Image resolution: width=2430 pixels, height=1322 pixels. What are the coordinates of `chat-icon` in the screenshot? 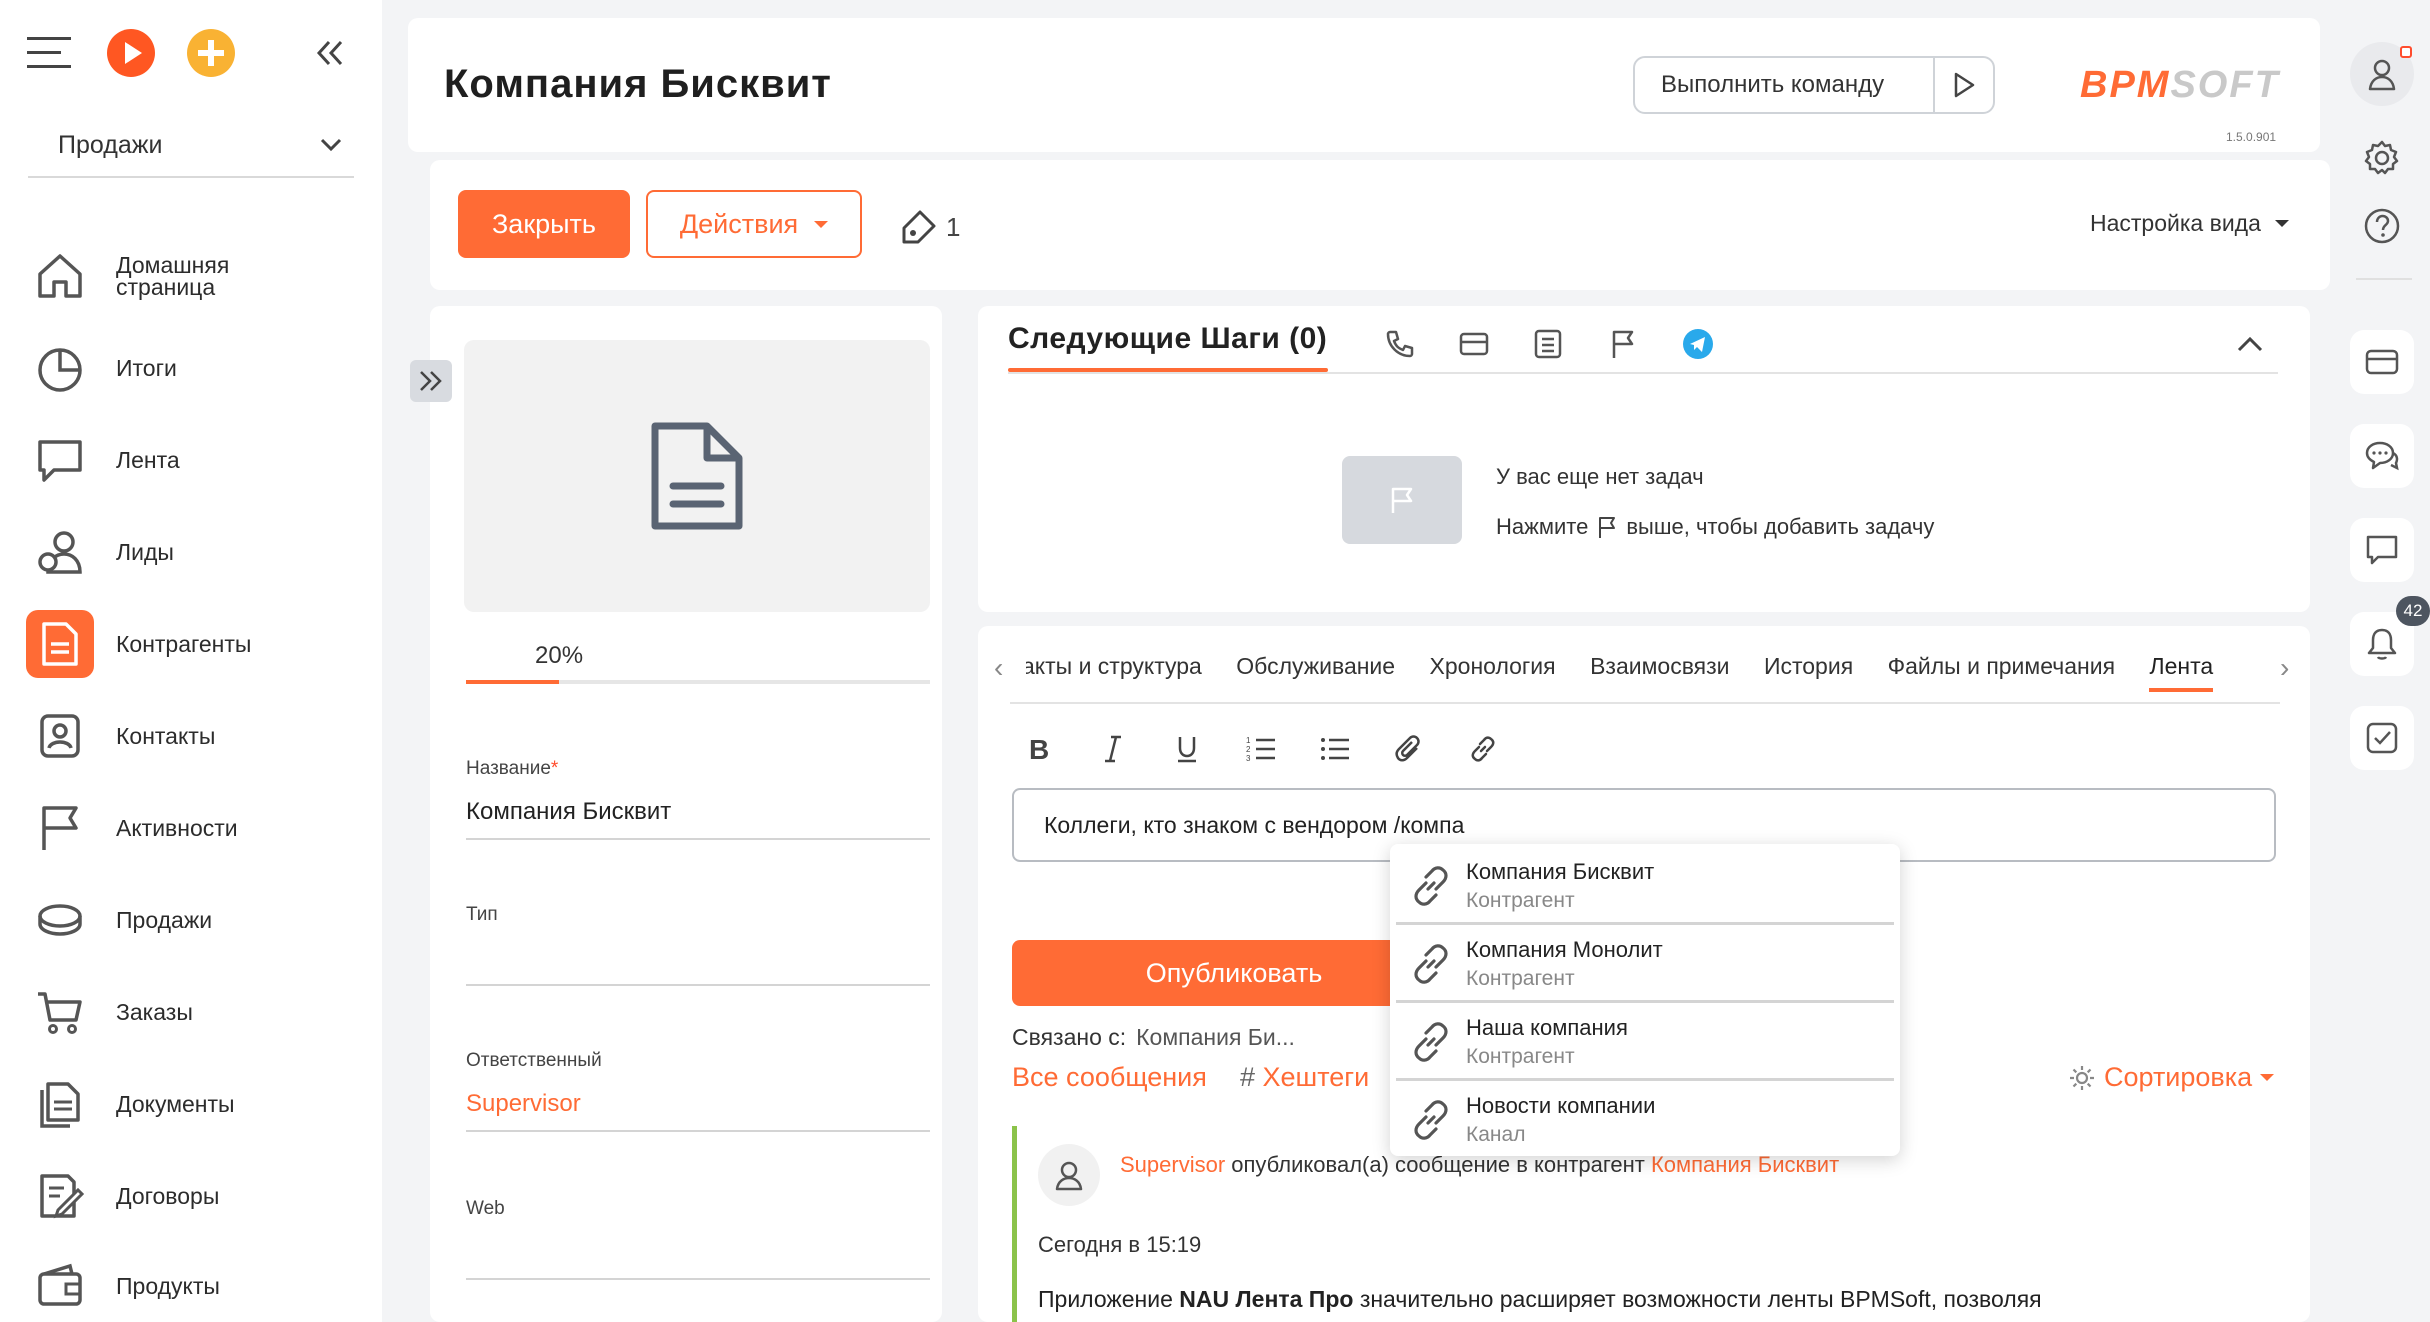 It's located at (2382, 456).